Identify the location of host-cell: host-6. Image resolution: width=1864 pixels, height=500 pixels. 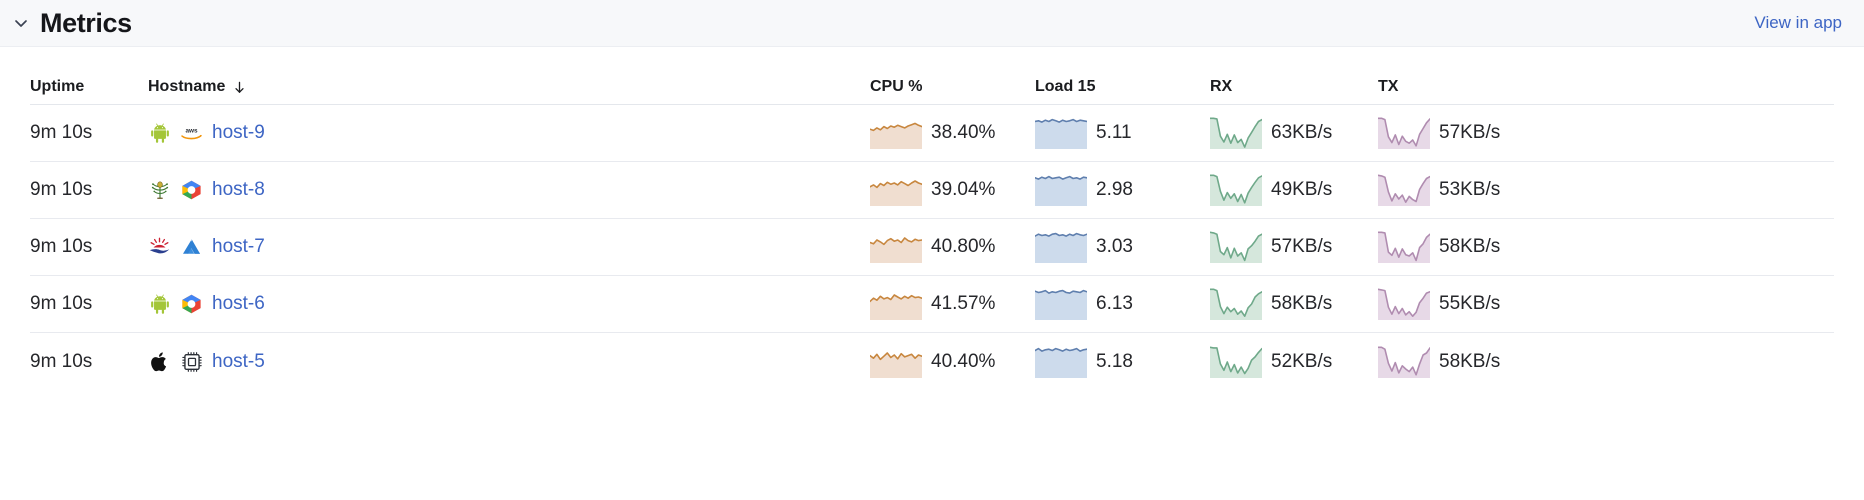
(206, 304).